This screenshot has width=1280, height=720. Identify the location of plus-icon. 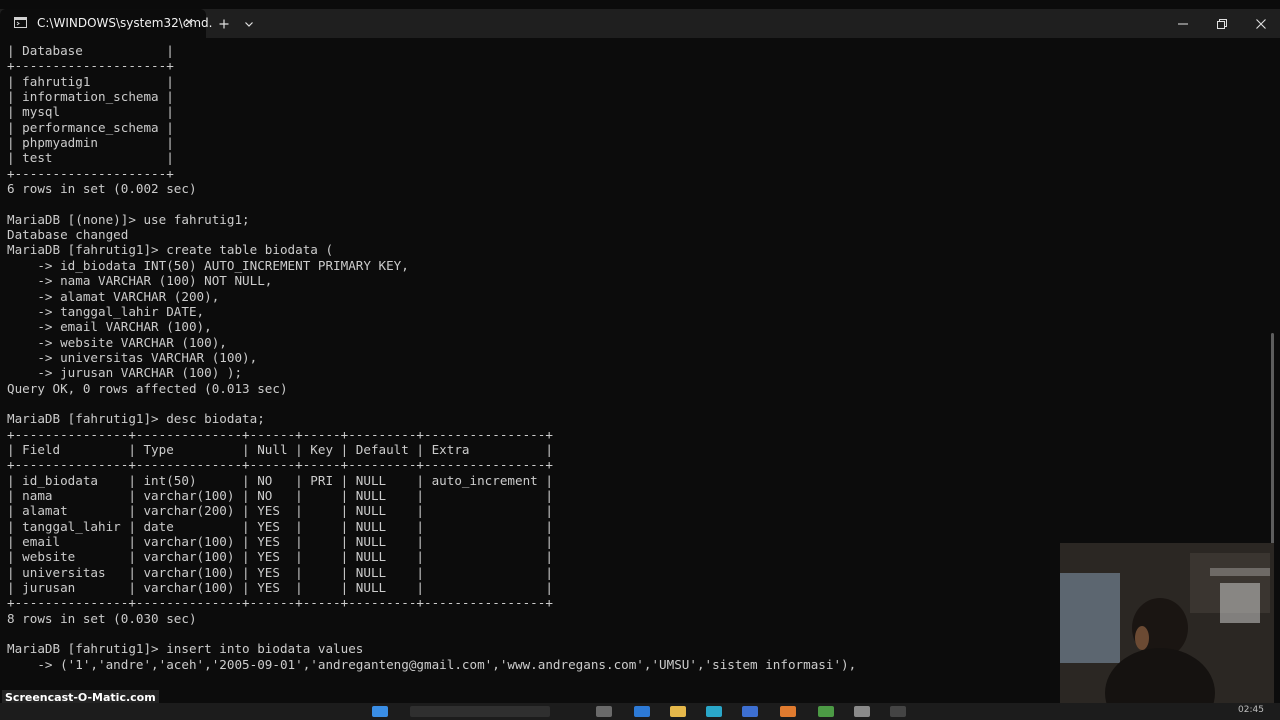
(224, 24).